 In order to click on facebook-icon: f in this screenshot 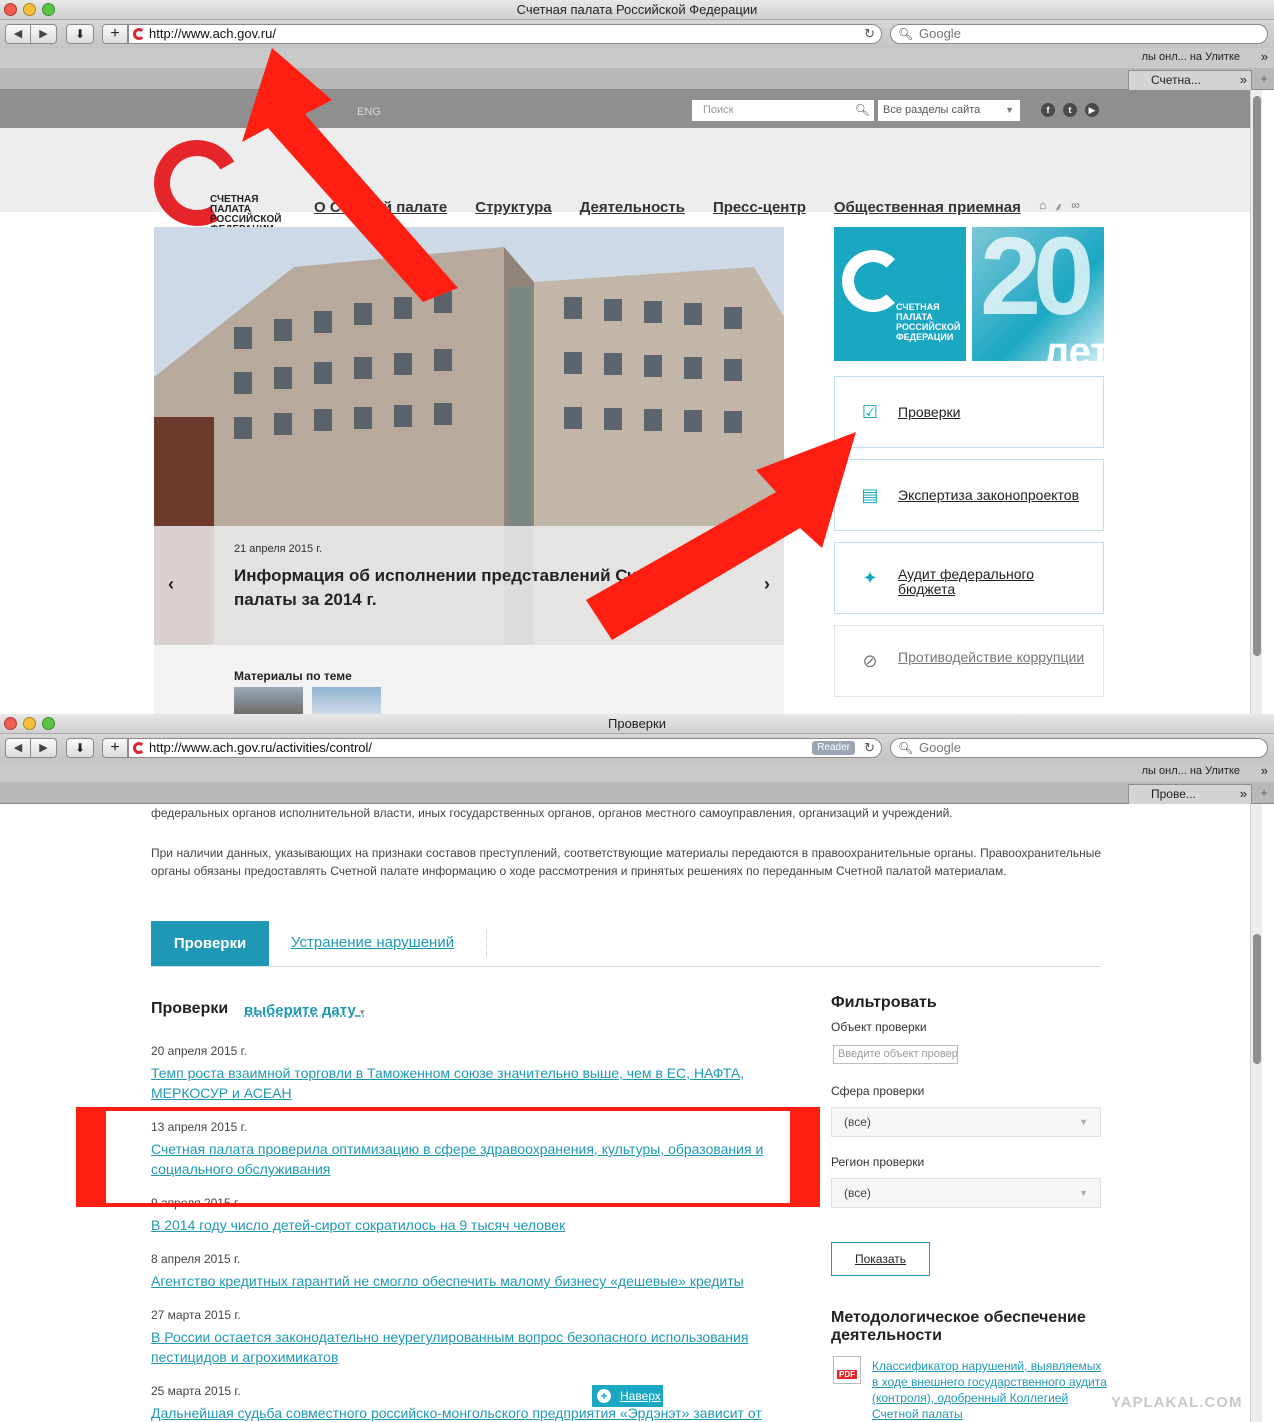, I will do `click(1048, 110)`.